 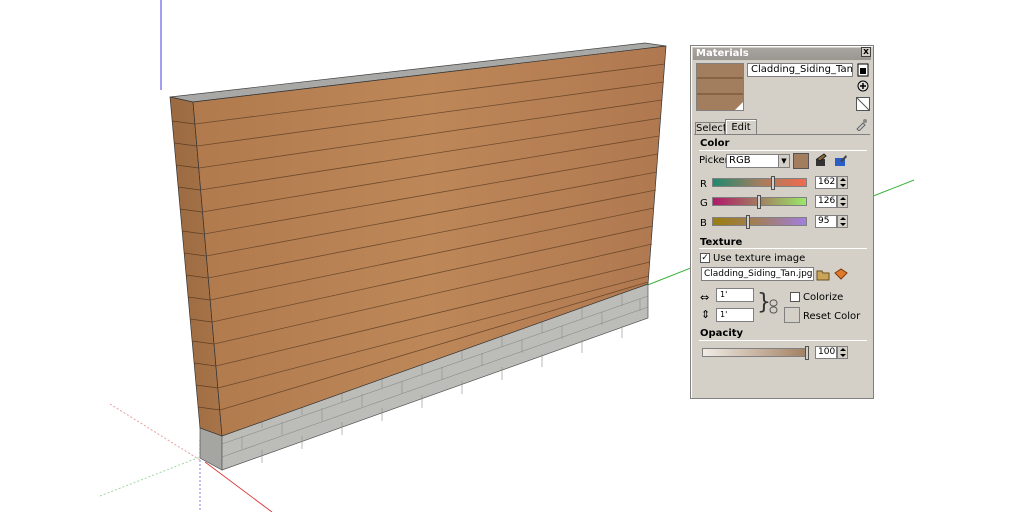 What do you see at coordinates (759, 258) in the screenshot?
I see `use-texture-label: Use texture image` at bounding box center [759, 258].